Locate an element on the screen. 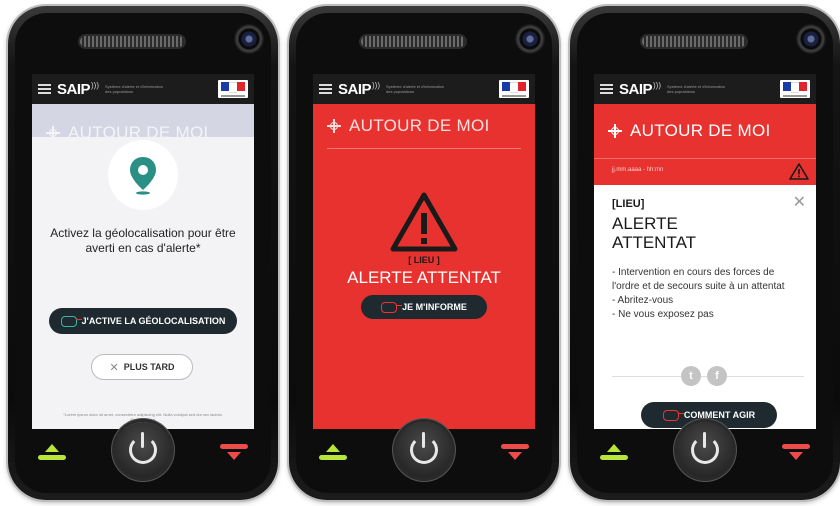 The width and height of the screenshot is (840, 506). alert-meta-bar: jj.mm.aaaa - hh:mn is located at coordinates (705, 171).